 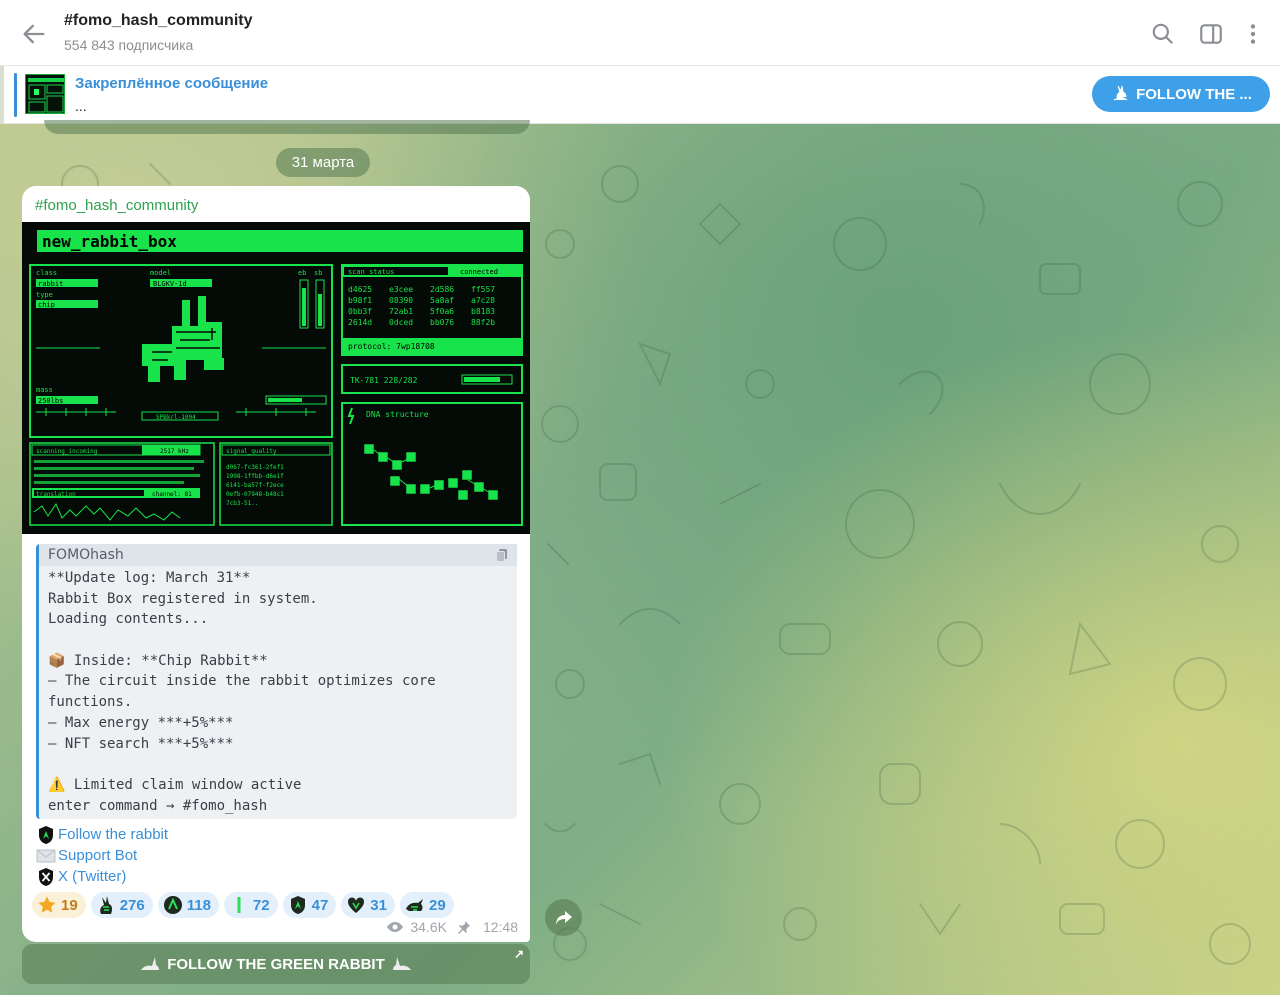 What do you see at coordinates (483, 300) in the screenshot?
I see `hex-value: a7c28` at bounding box center [483, 300].